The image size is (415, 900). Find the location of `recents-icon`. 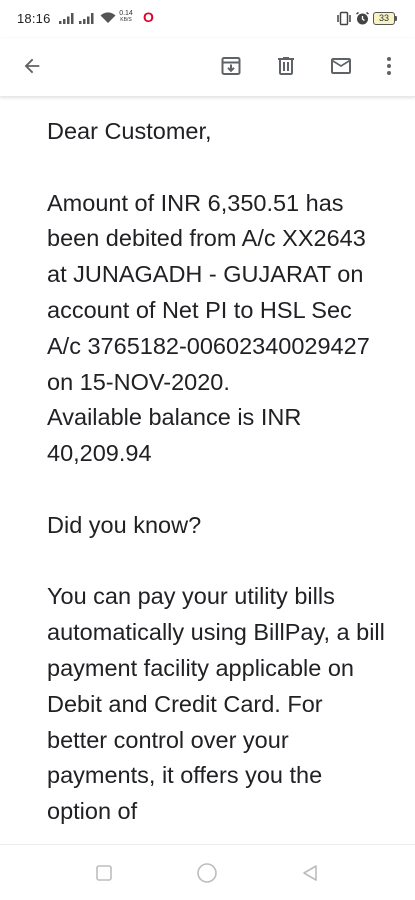

recents-icon is located at coordinates (104, 873).